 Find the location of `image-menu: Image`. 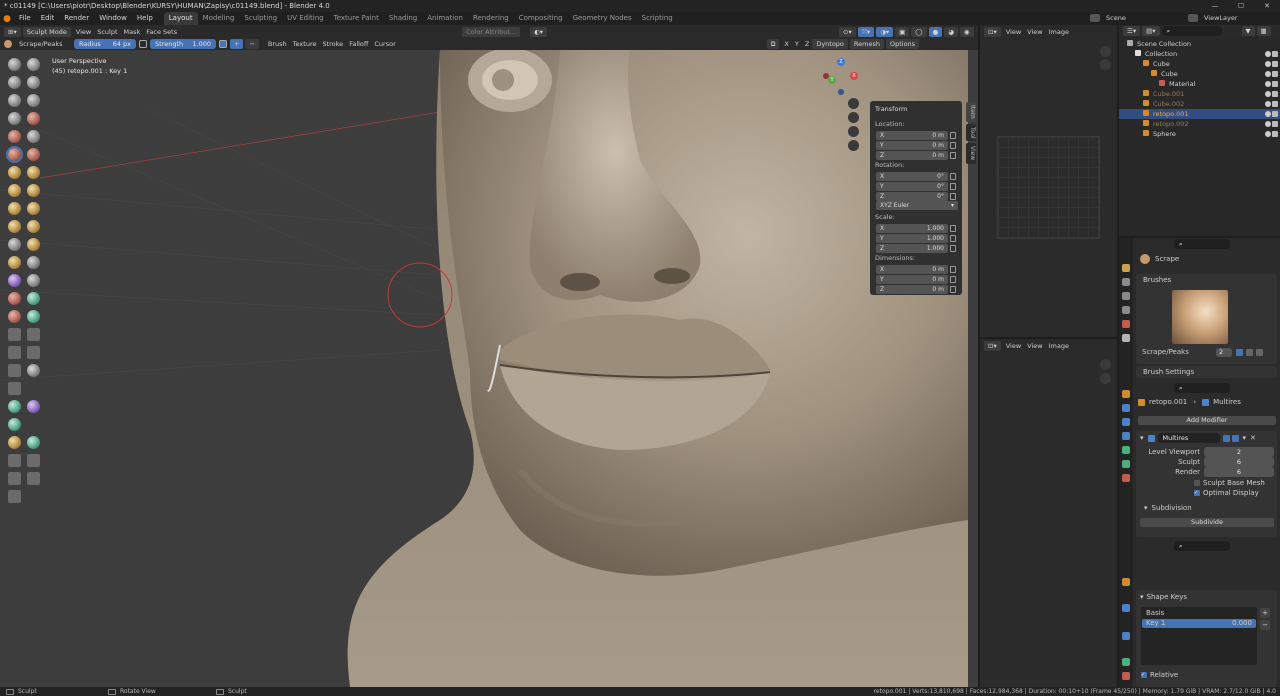

image-menu: Image is located at coordinates (1059, 346).